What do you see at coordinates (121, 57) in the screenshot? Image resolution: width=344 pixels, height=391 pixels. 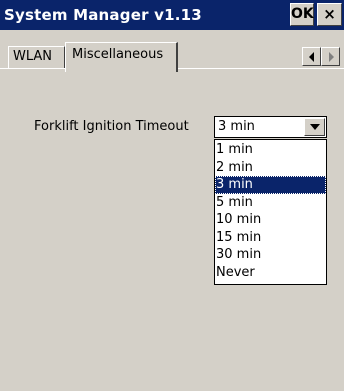 I see `tab-miscellaneous: Miscellaneous` at bounding box center [121, 57].